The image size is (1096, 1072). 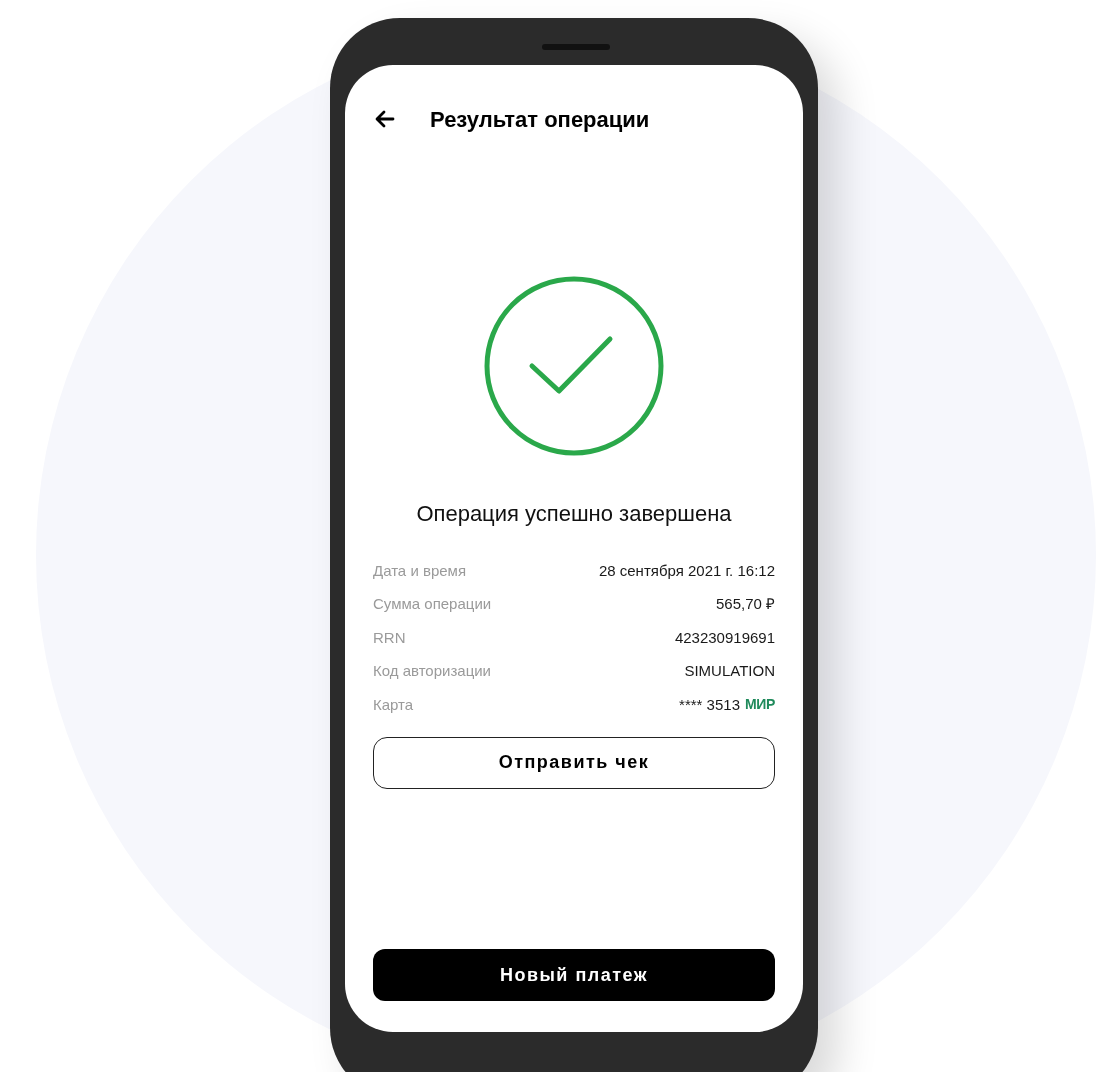 What do you see at coordinates (574, 762) in the screenshot?
I see `send-receipt-button: Отправить чек` at bounding box center [574, 762].